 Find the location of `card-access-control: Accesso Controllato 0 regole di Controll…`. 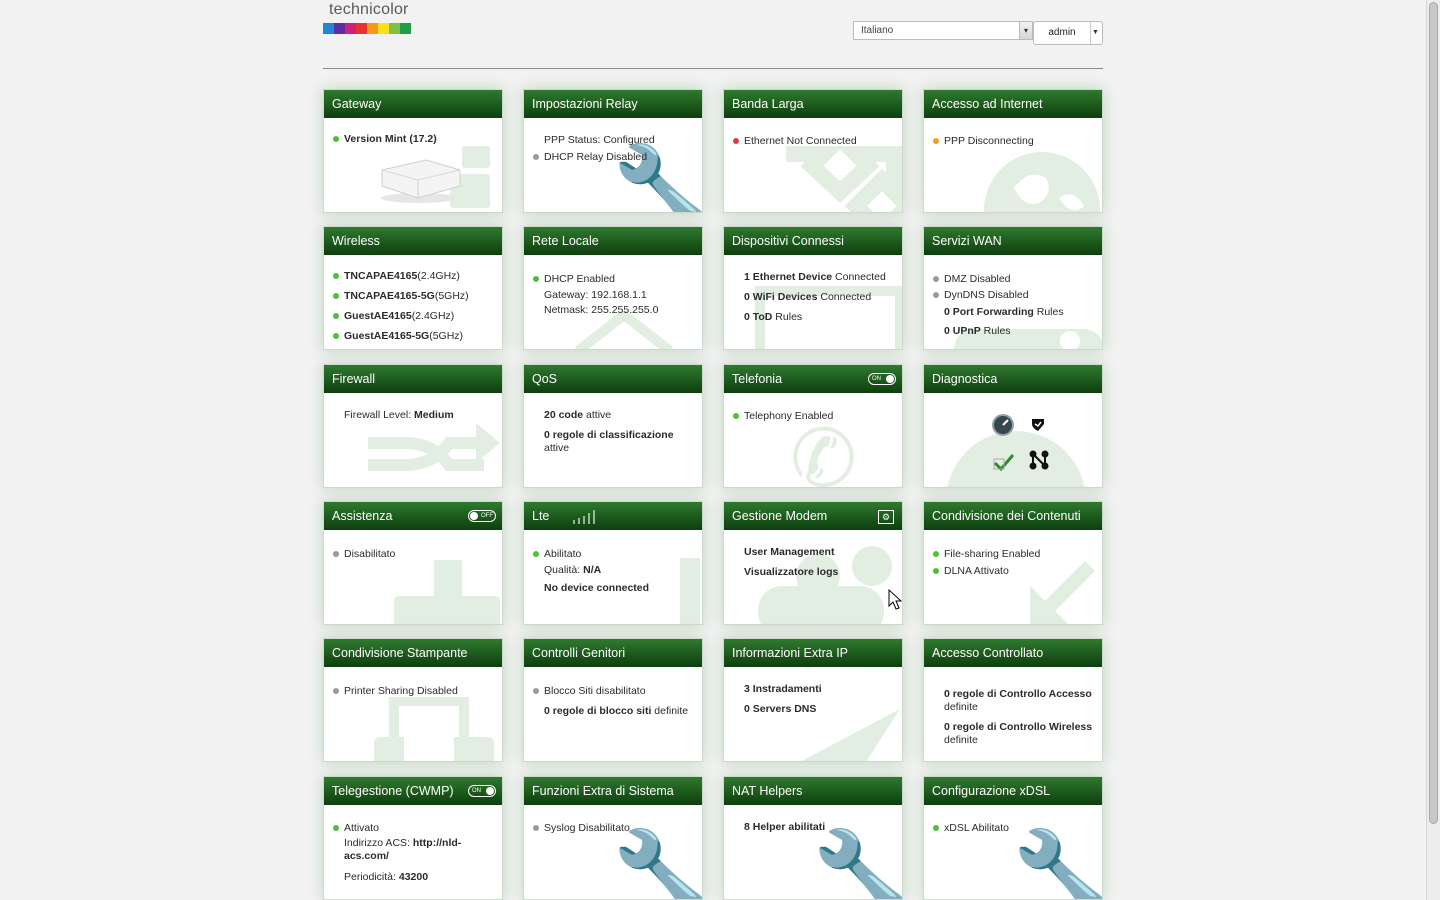

card-access-control: Accesso Controllato 0 regole di Controll… is located at coordinates (1013, 700).